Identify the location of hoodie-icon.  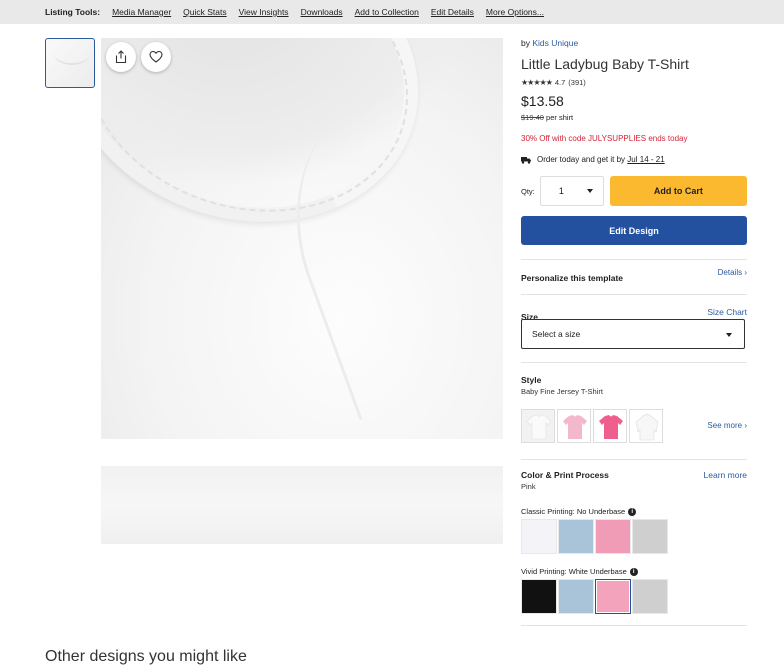
(647, 427).